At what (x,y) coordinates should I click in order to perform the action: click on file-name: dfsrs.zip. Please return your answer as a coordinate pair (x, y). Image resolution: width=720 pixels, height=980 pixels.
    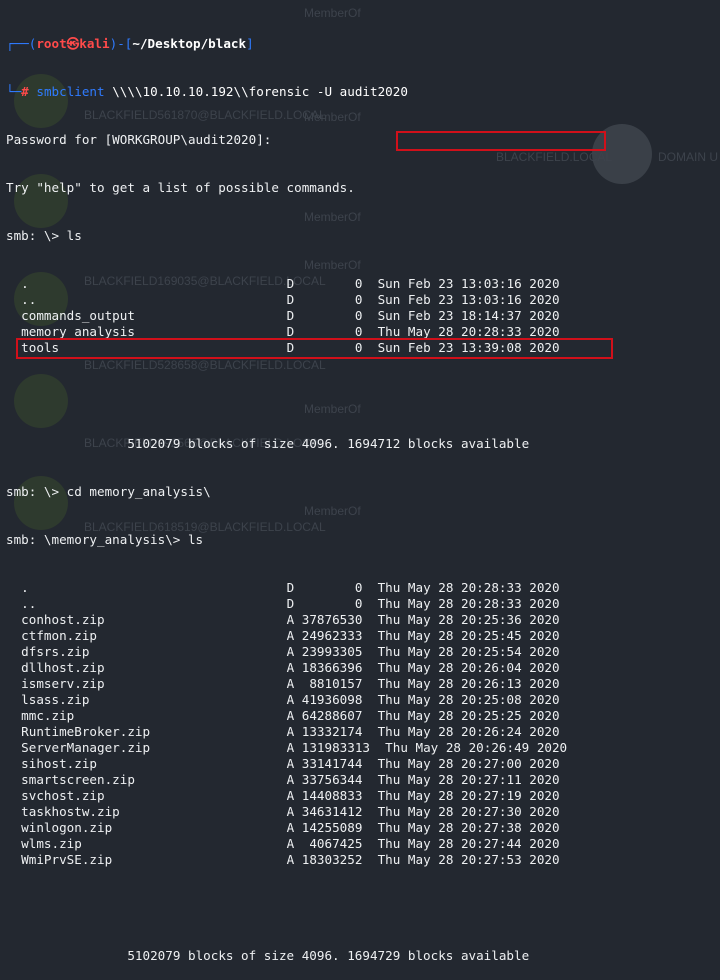
    Looking at the image, I should click on (55, 651).